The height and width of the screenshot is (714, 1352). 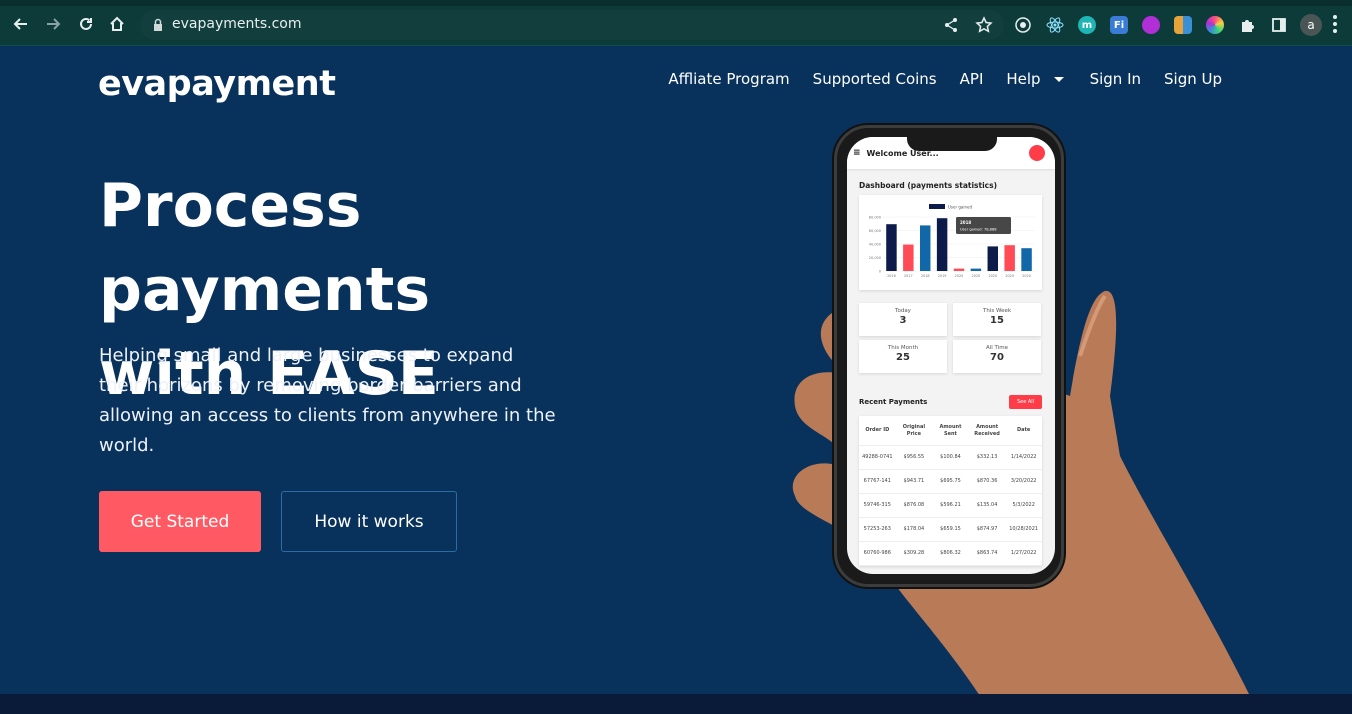 What do you see at coordinates (987, 553) in the screenshot?
I see `table-cell: $863.74` at bounding box center [987, 553].